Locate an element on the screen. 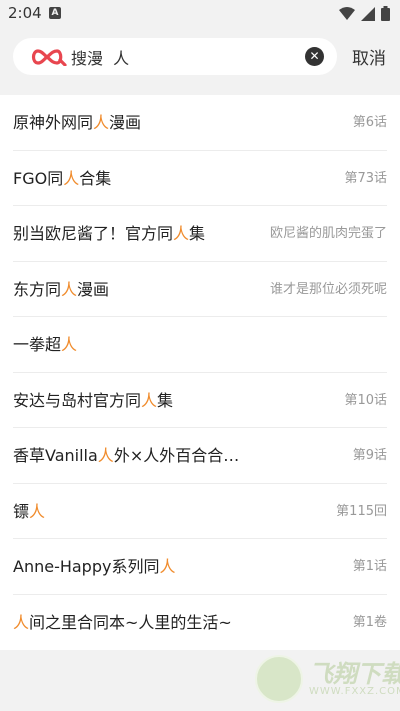 The height and width of the screenshot is (711, 400). result-latest-chapter: 谁才是那位必须死呢 is located at coordinates (328, 289).